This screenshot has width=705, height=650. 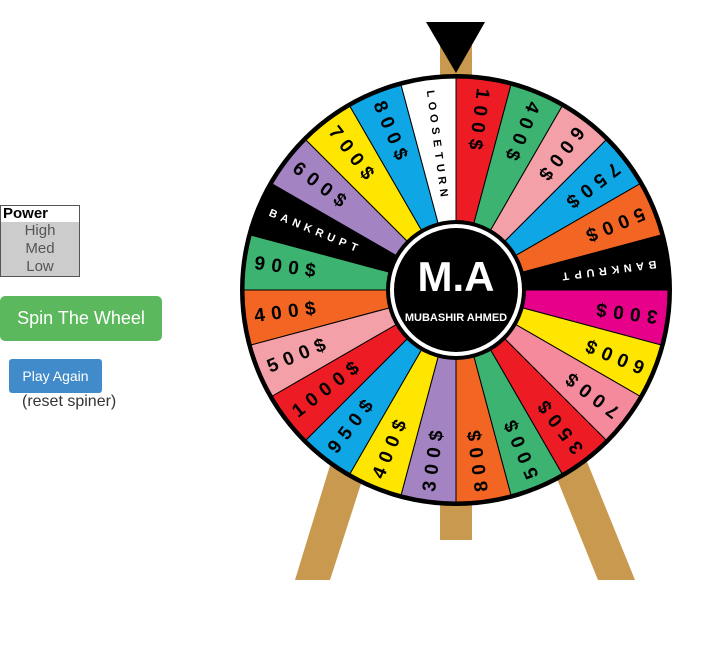 What do you see at coordinates (435, 130) in the screenshot?
I see `segment-label-char: S` at bounding box center [435, 130].